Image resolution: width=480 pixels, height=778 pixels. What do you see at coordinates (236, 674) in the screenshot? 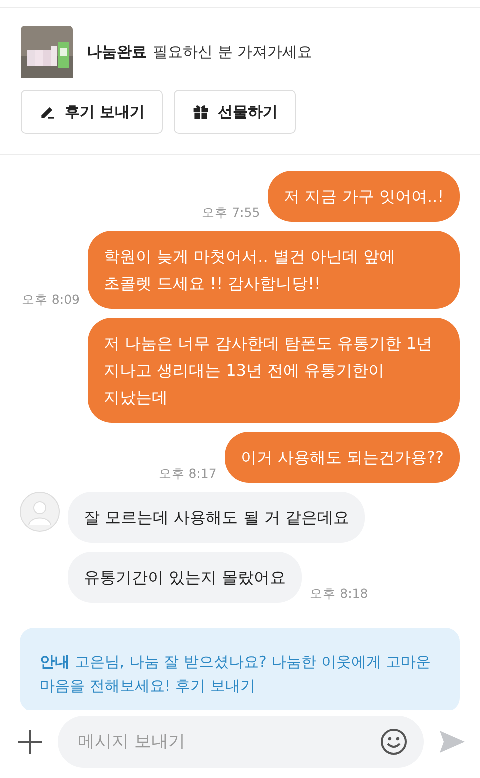
I see `notice-text: 안내 고은님, 나눔 잘 받으셨나요? 나눔한 이웃에게 고마운 마음을 전해보세요! 후기 보내기` at bounding box center [236, 674].